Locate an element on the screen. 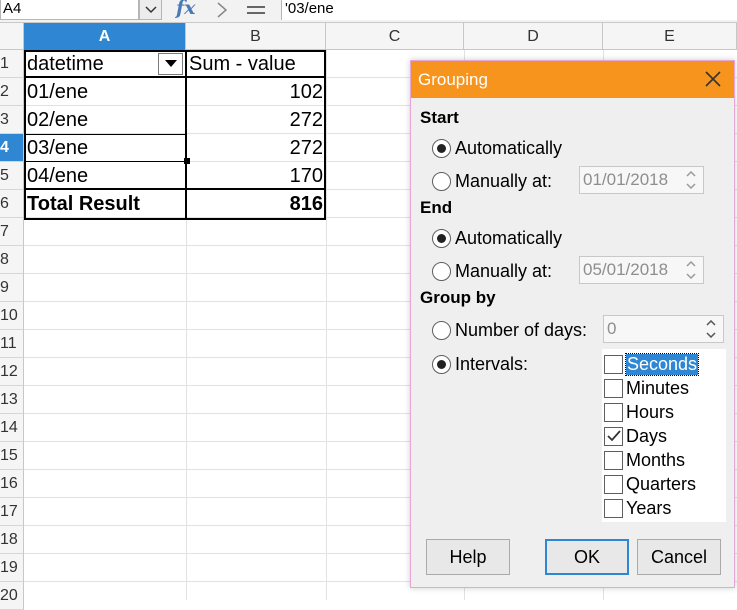 Image resolution: width=737 pixels, height=610 pixels. row-header: 20 is located at coordinates (12, 596).